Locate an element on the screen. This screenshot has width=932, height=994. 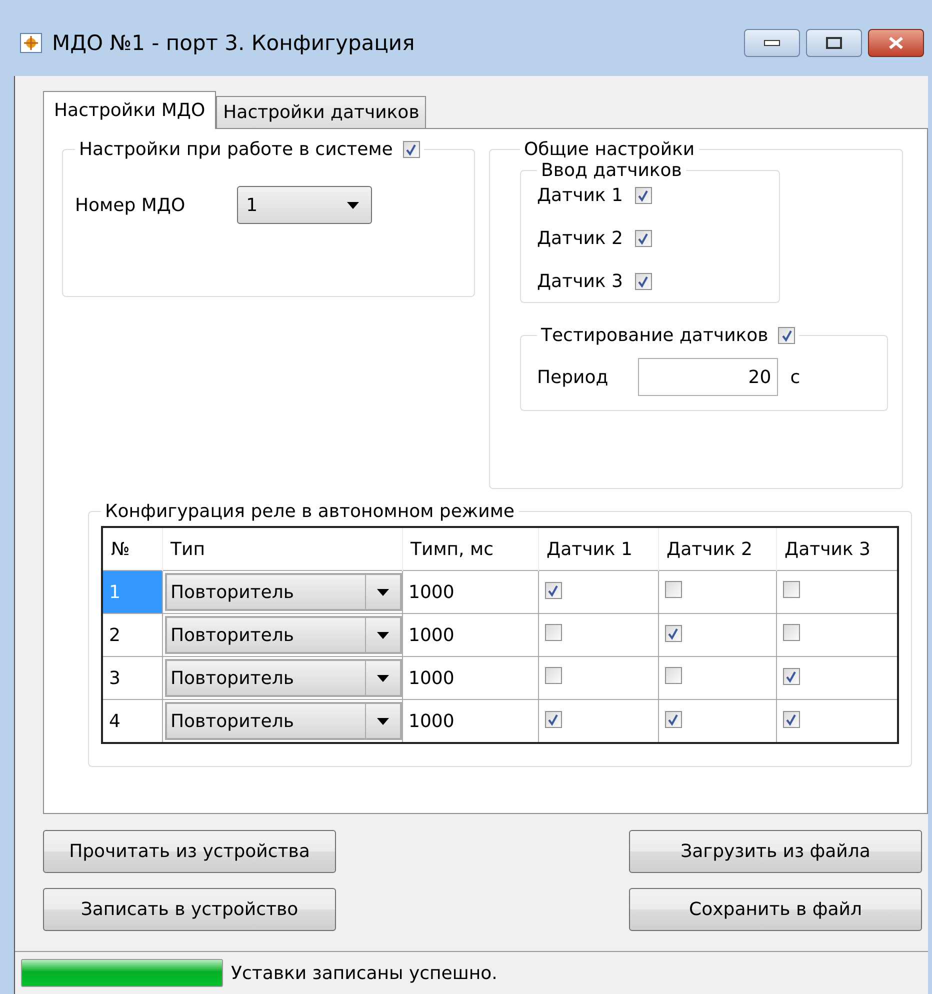
status-text: Уставки записаны успешно. is located at coordinates (364, 973).